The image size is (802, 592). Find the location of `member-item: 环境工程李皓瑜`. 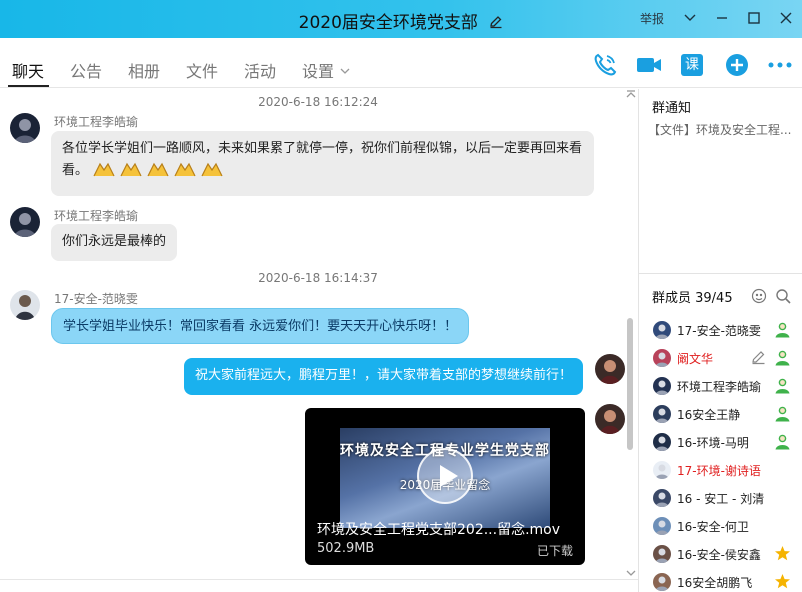

member-item: 环境工程李皓瑜 is located at coordinates (720, 386).